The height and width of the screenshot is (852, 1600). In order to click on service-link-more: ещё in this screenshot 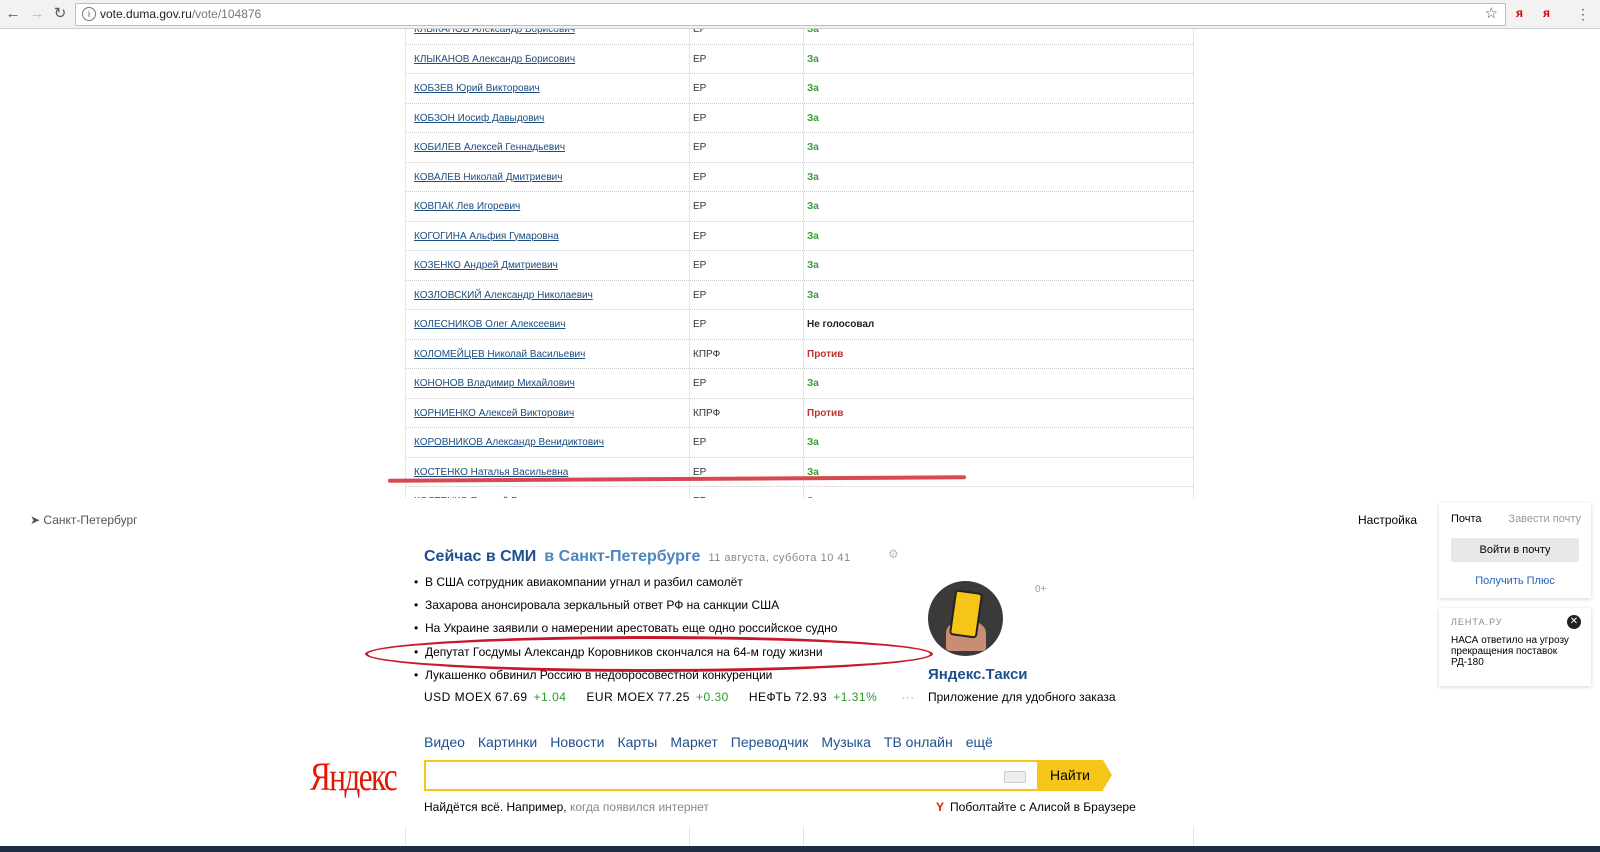, I will do `click(979, 742)`.